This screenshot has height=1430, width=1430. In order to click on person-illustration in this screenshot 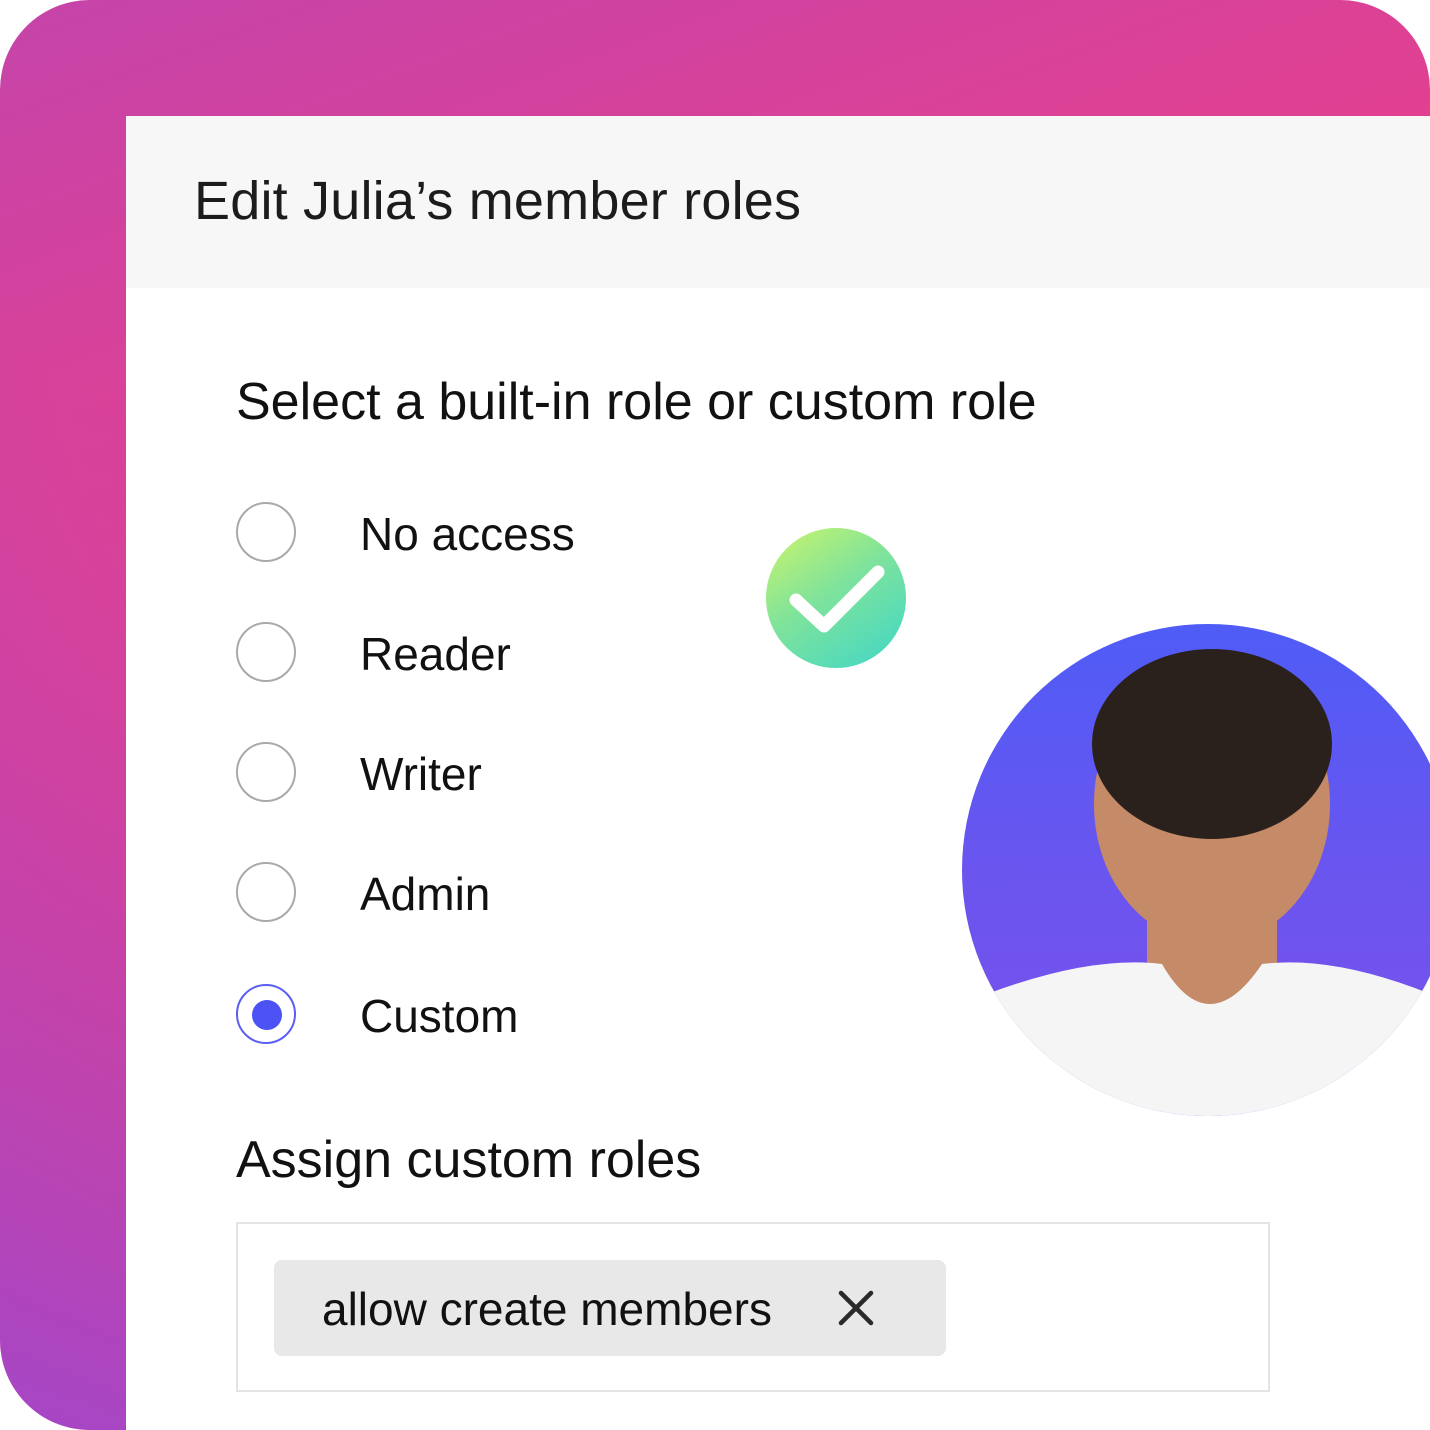, I will do `click(1196, 882)`.